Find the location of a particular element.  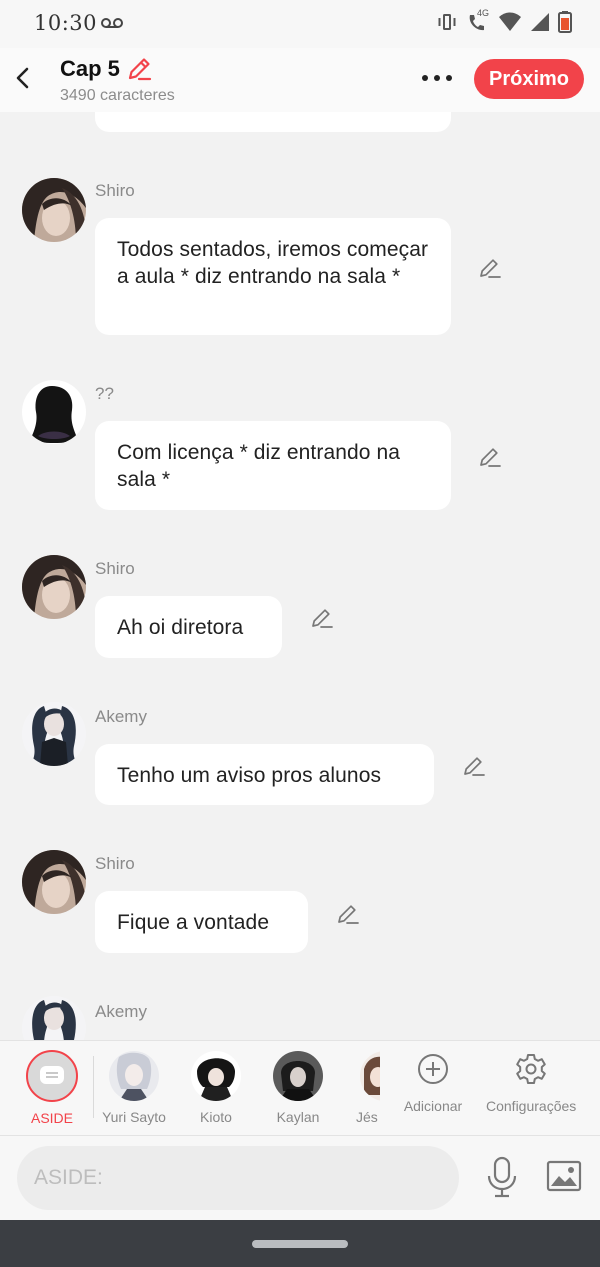

add-label: Adicionar is located at coordinates (433, 1106).